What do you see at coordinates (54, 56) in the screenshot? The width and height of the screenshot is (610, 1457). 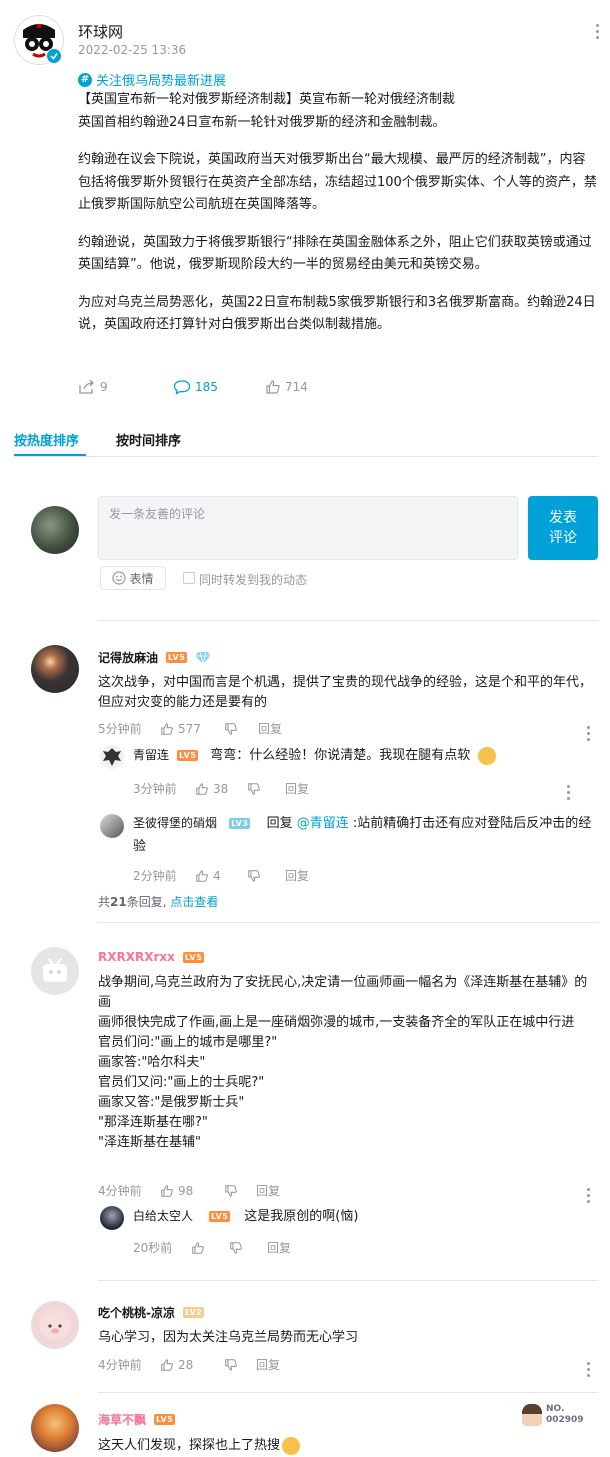 I see `verified-icon` at bounding box center [54, 56].